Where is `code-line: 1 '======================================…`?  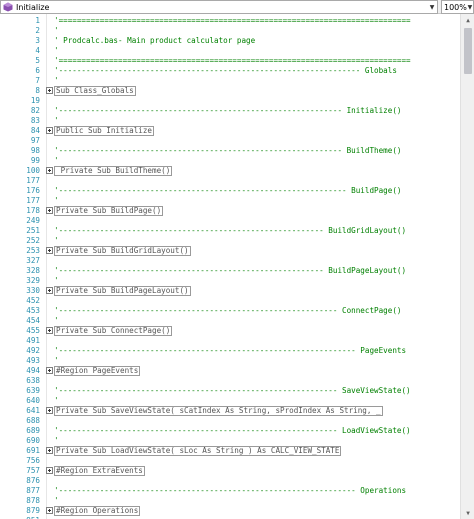 code-line: 1 '======================================… is located at coordinates (229, 21).